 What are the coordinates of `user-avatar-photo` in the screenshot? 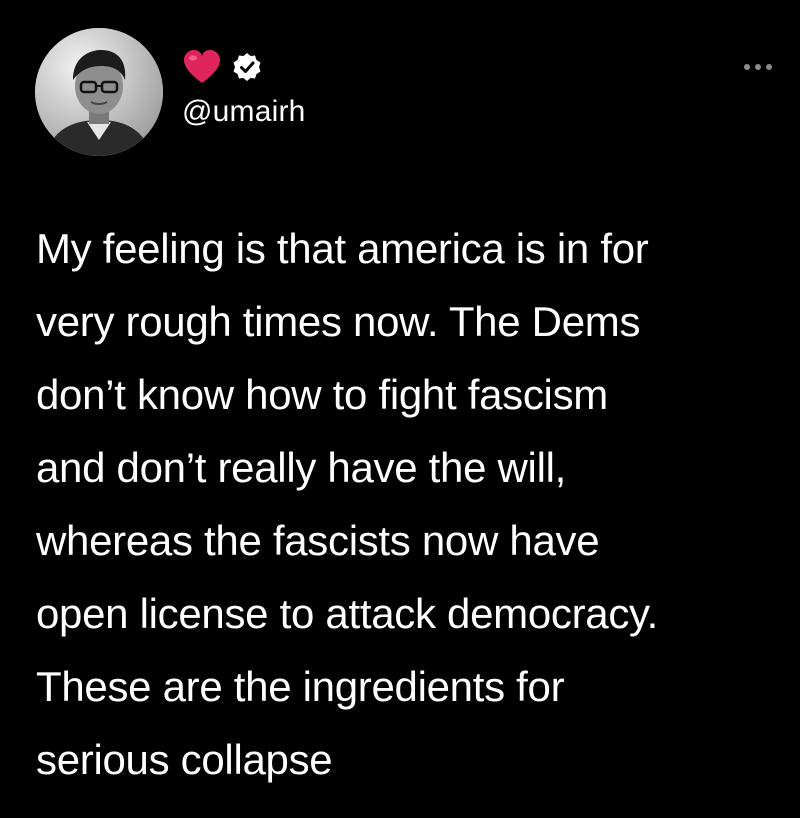 It's located at (99, 92).